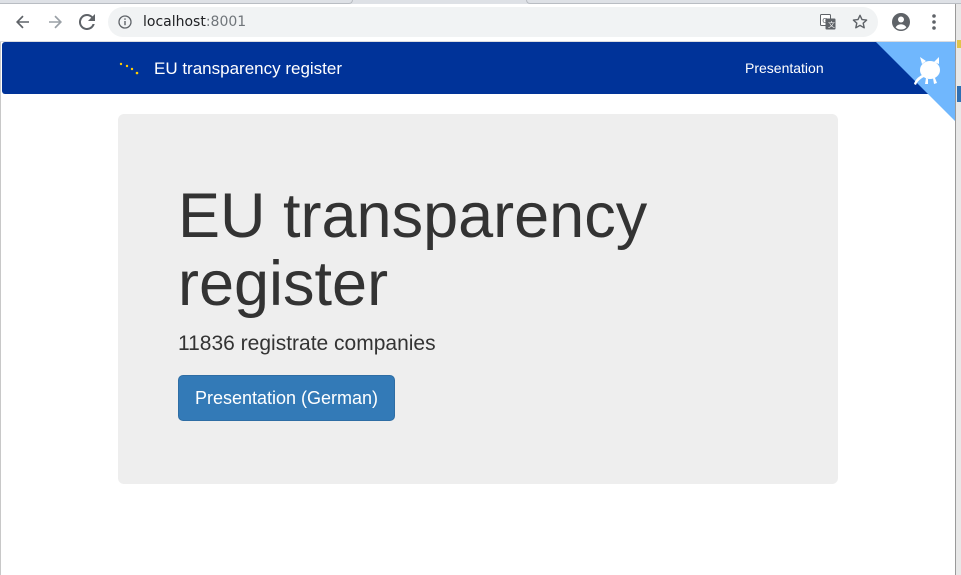 This screenshot has width=961, height=575. Describe the element at coordinates (901, 22) in the screenshot. I see `account-icon` at that location.